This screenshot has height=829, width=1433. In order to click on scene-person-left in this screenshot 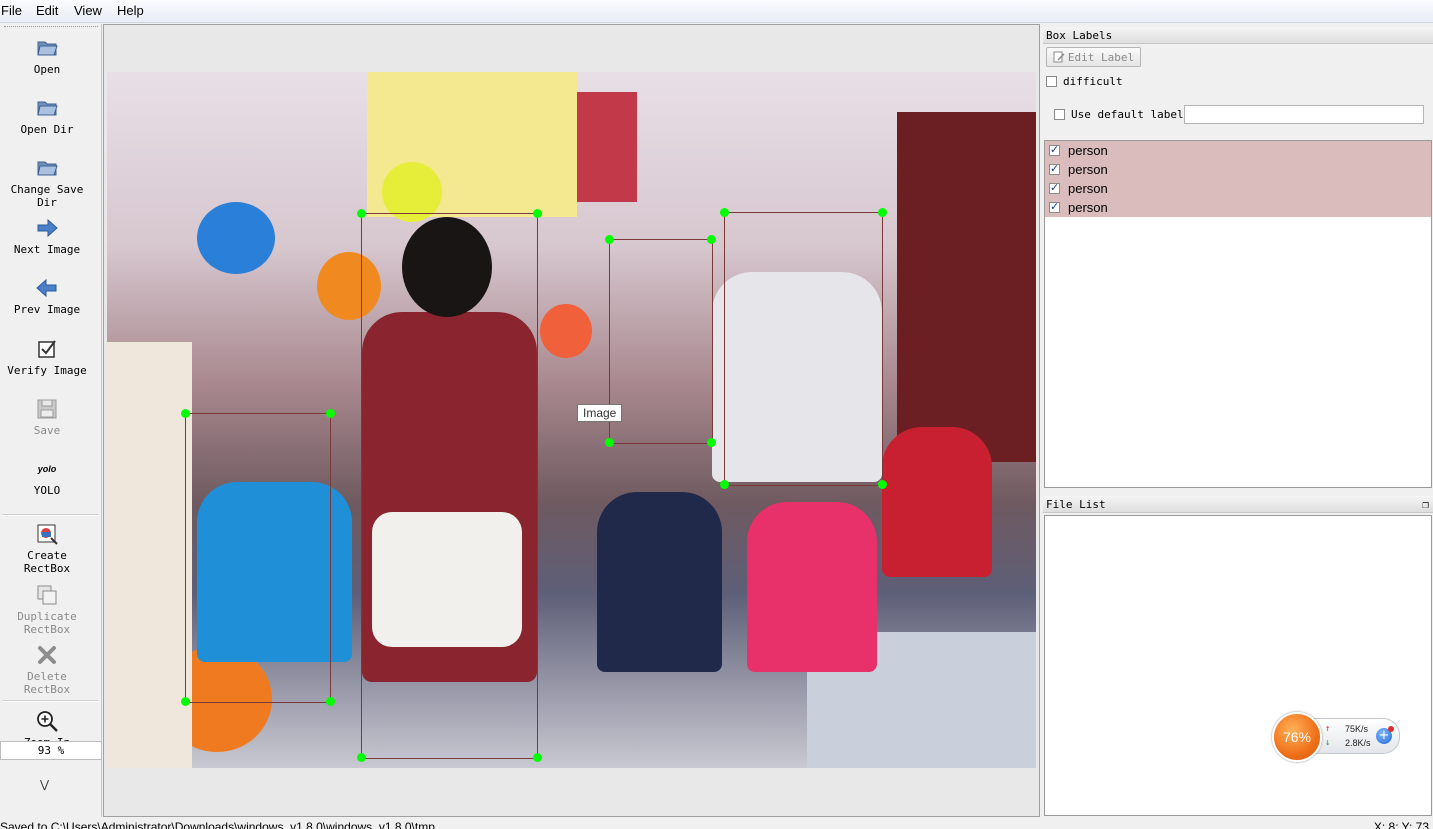, I will do `click(149, 555)`.